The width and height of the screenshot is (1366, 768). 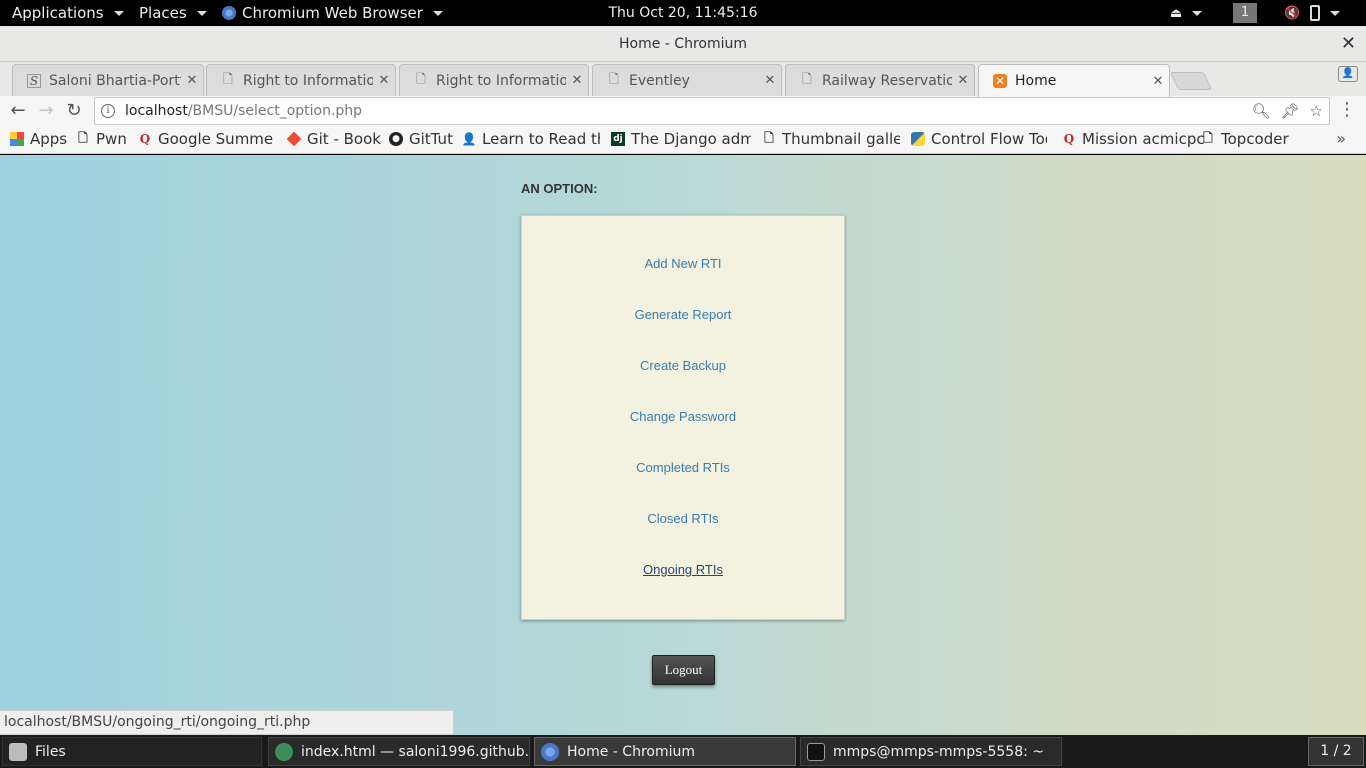 What do you see at coordinates (683, 314) in the screenshot?
I see `generate-report-link: Generate Report` at bounding box center [683, 314].